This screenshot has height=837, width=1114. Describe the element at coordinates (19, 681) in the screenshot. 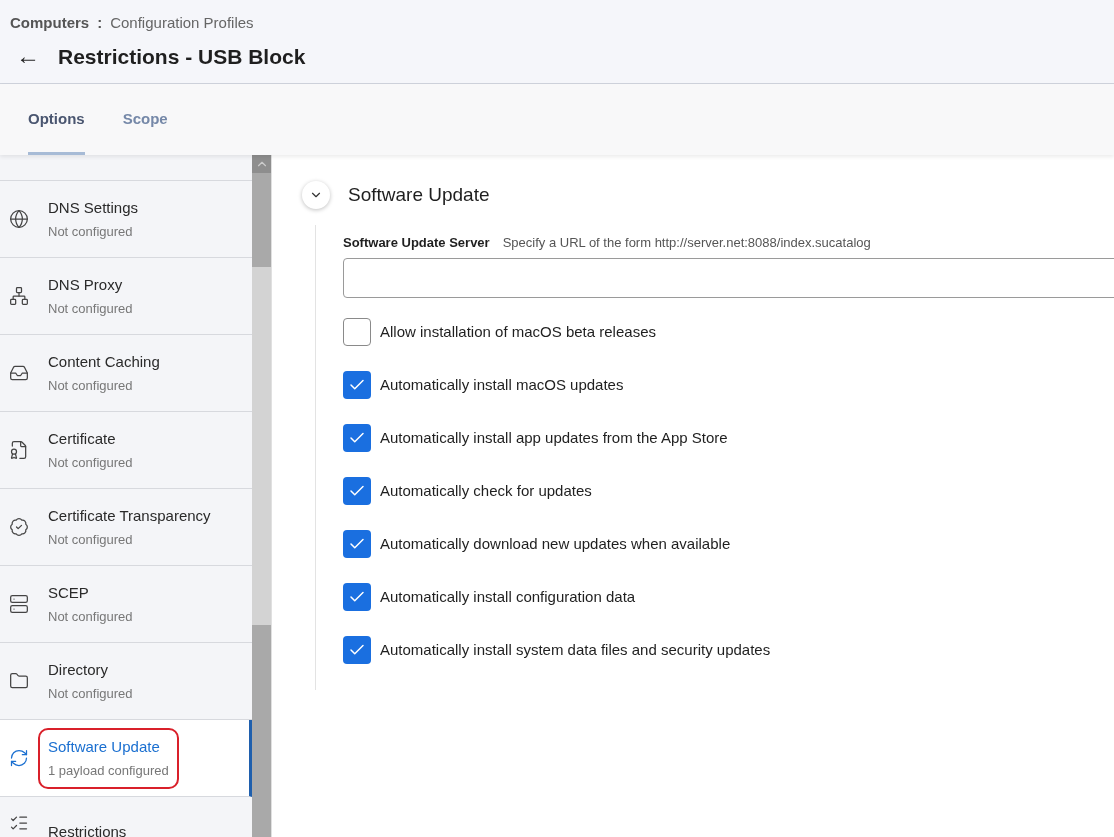

I see `folder-icon` at that location.